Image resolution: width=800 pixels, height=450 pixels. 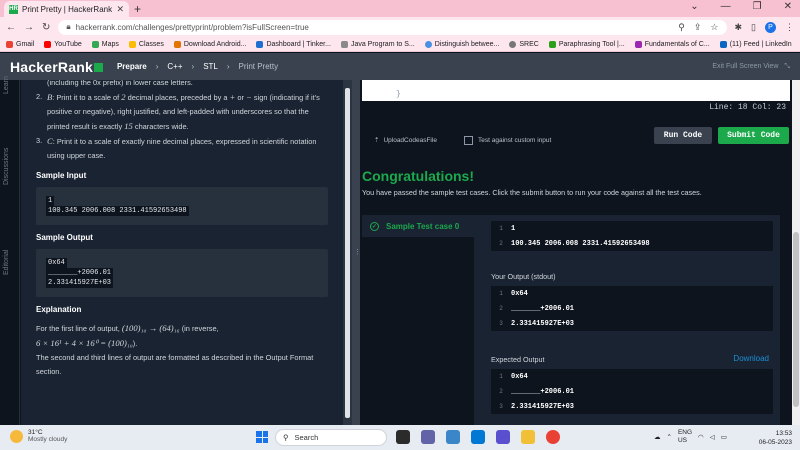 What do you see at coordinates (657, 437) in the screenshot?
I see `tray-app-icon: ☁` at bounding box center [657, 437].